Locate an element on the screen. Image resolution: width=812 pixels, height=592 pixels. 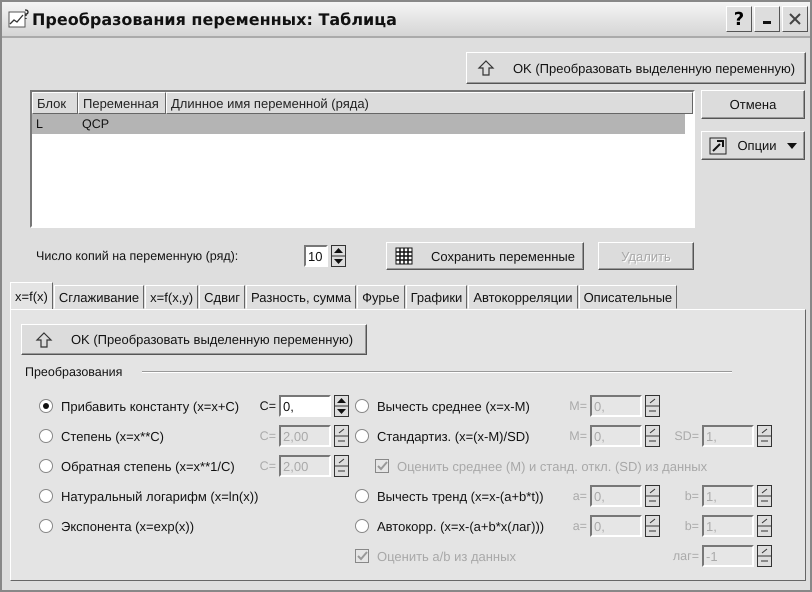
radio-button: Обратная степень (x=x**1/C) is located at coordinates (137, 466).